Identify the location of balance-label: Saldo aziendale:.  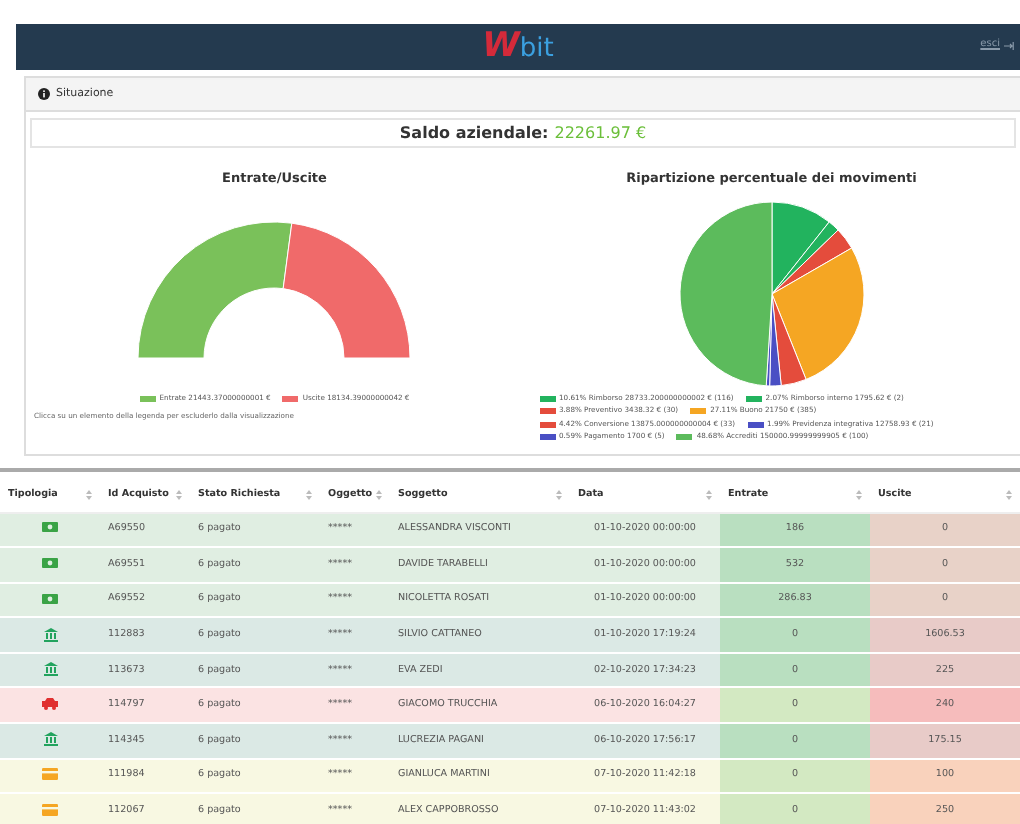
(474, 133).